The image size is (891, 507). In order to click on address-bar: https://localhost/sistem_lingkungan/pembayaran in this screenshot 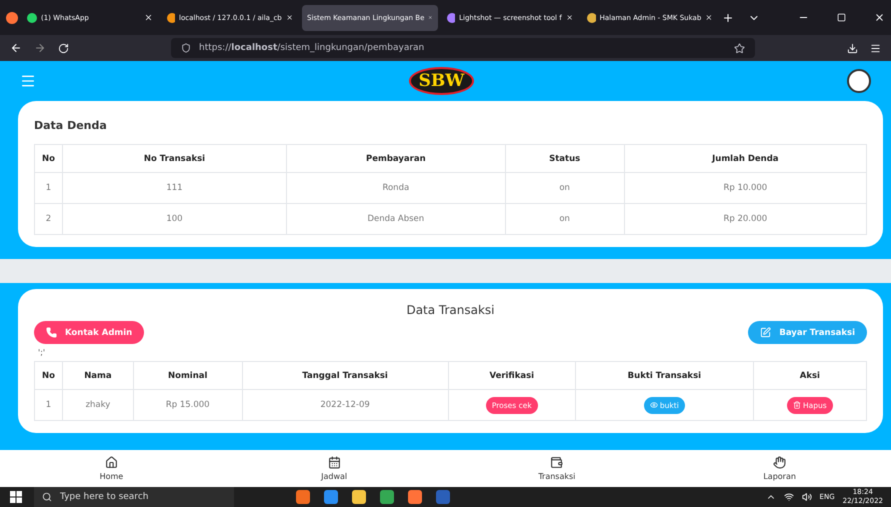, I will do `click(463, 48)`.